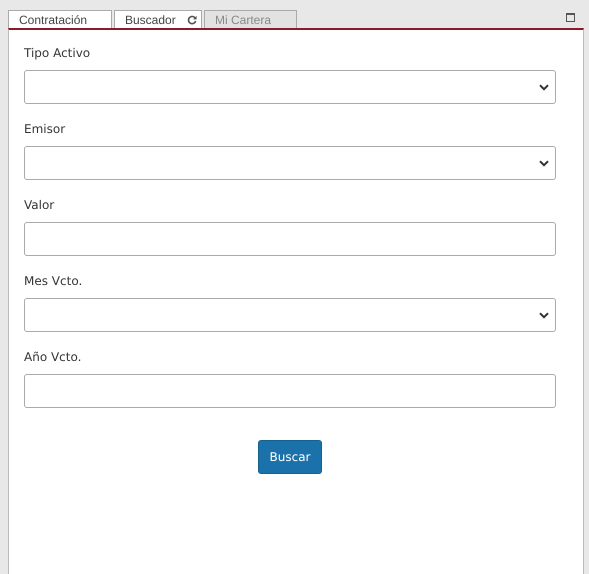  What do you see at coordinates (158, 19) in the screenshot?
I see `tab: Buscador` at bounding box center [158, 19].